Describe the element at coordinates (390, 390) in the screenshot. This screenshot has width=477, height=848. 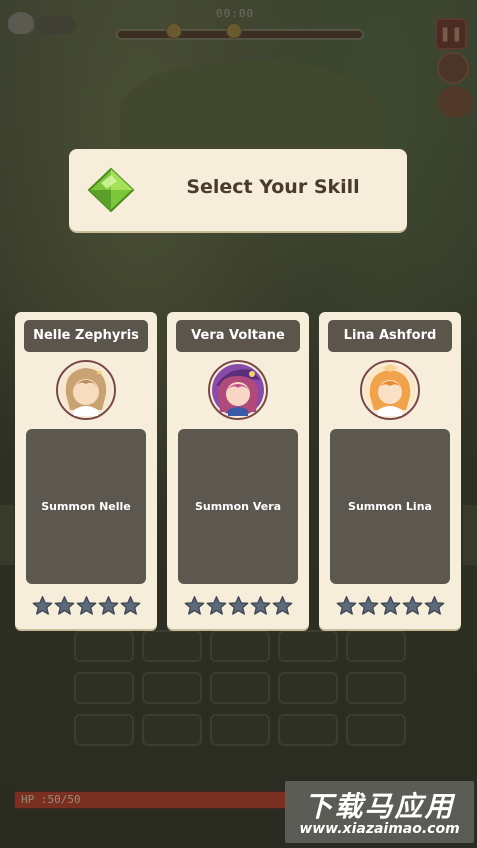
I see `lina-avatar-icon` at that location.